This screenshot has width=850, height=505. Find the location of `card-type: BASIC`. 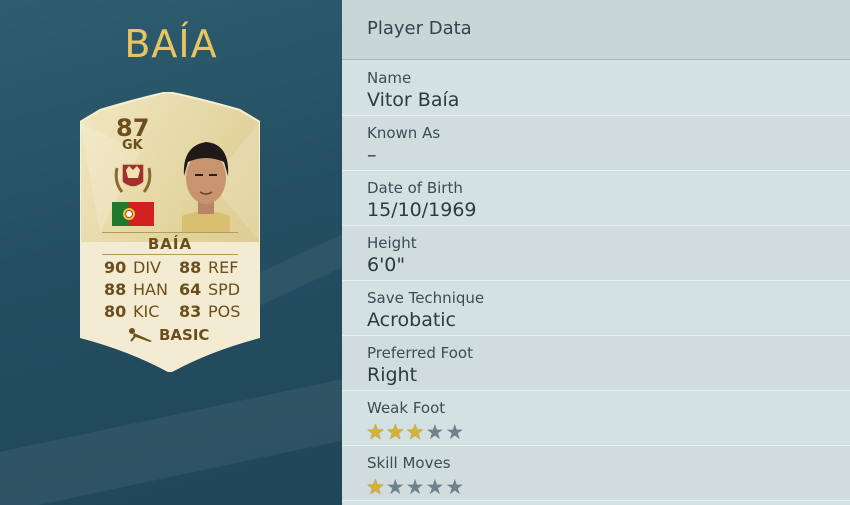

card-type: BASIC is located at coordinates (168, 335).